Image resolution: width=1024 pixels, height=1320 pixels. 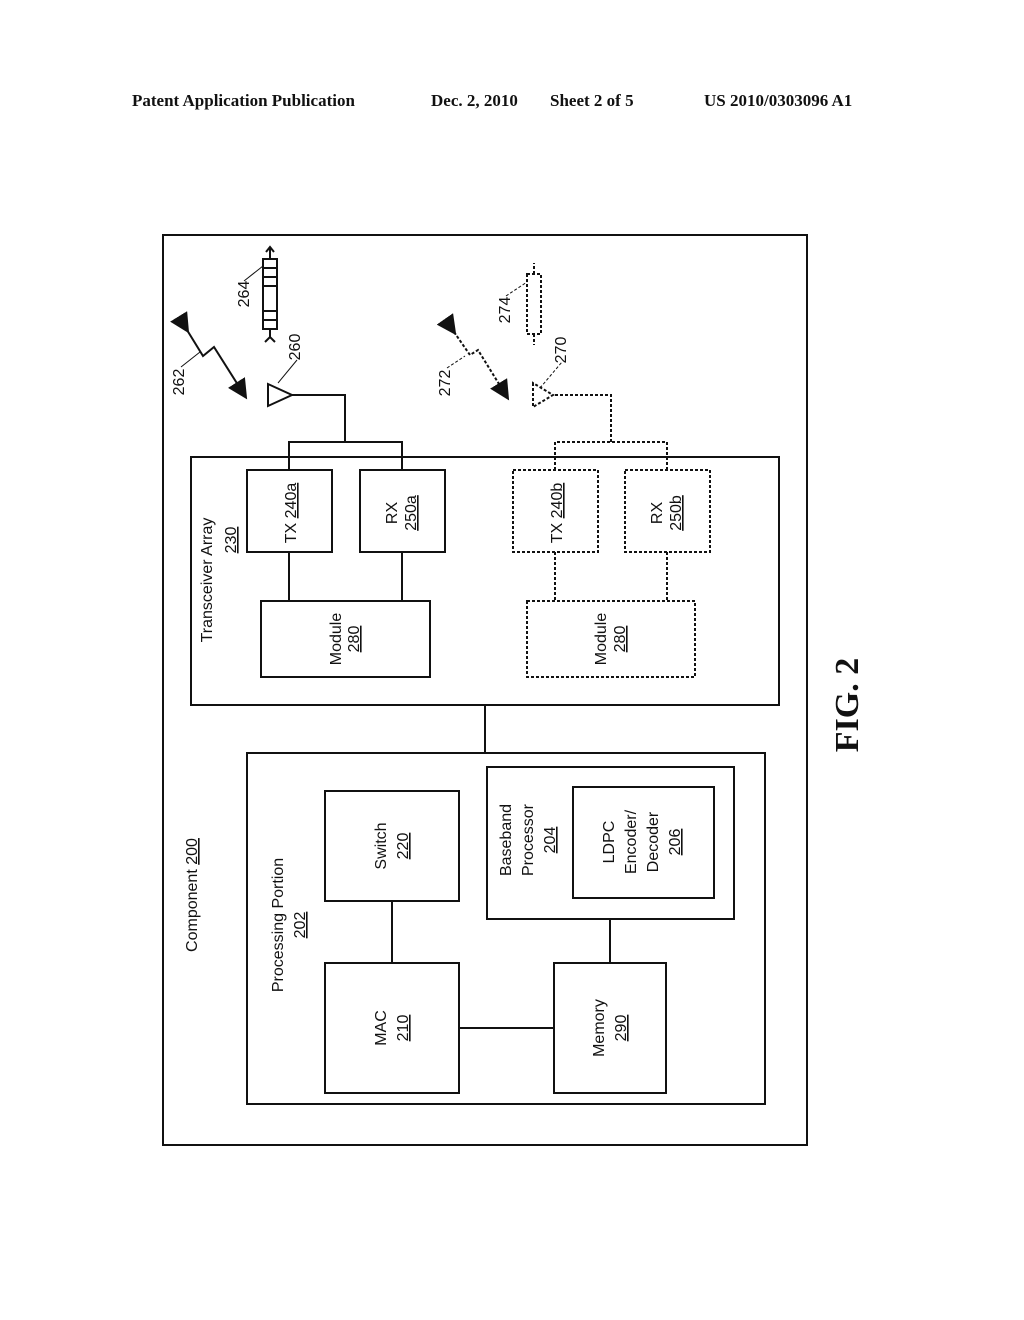 What do you see at coordinates (550, 840) in the screenshot?
I see `baseband-ref: 204` at bounding box center [550, 840].